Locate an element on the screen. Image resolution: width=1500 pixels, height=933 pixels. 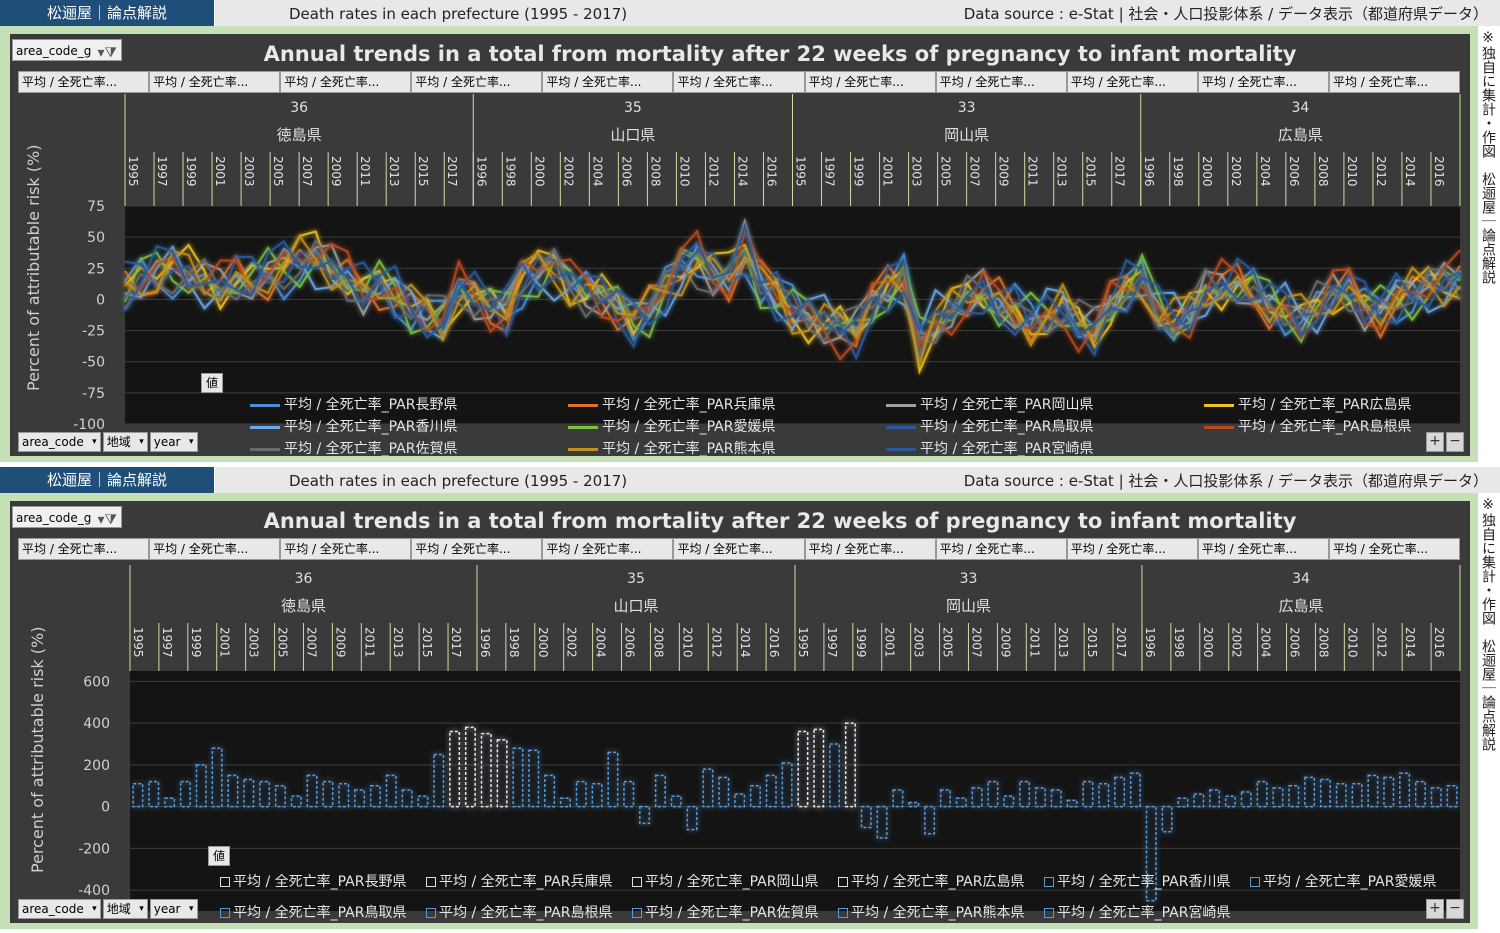
year-tick-label: 1999 is located at coordinates (859, 171).